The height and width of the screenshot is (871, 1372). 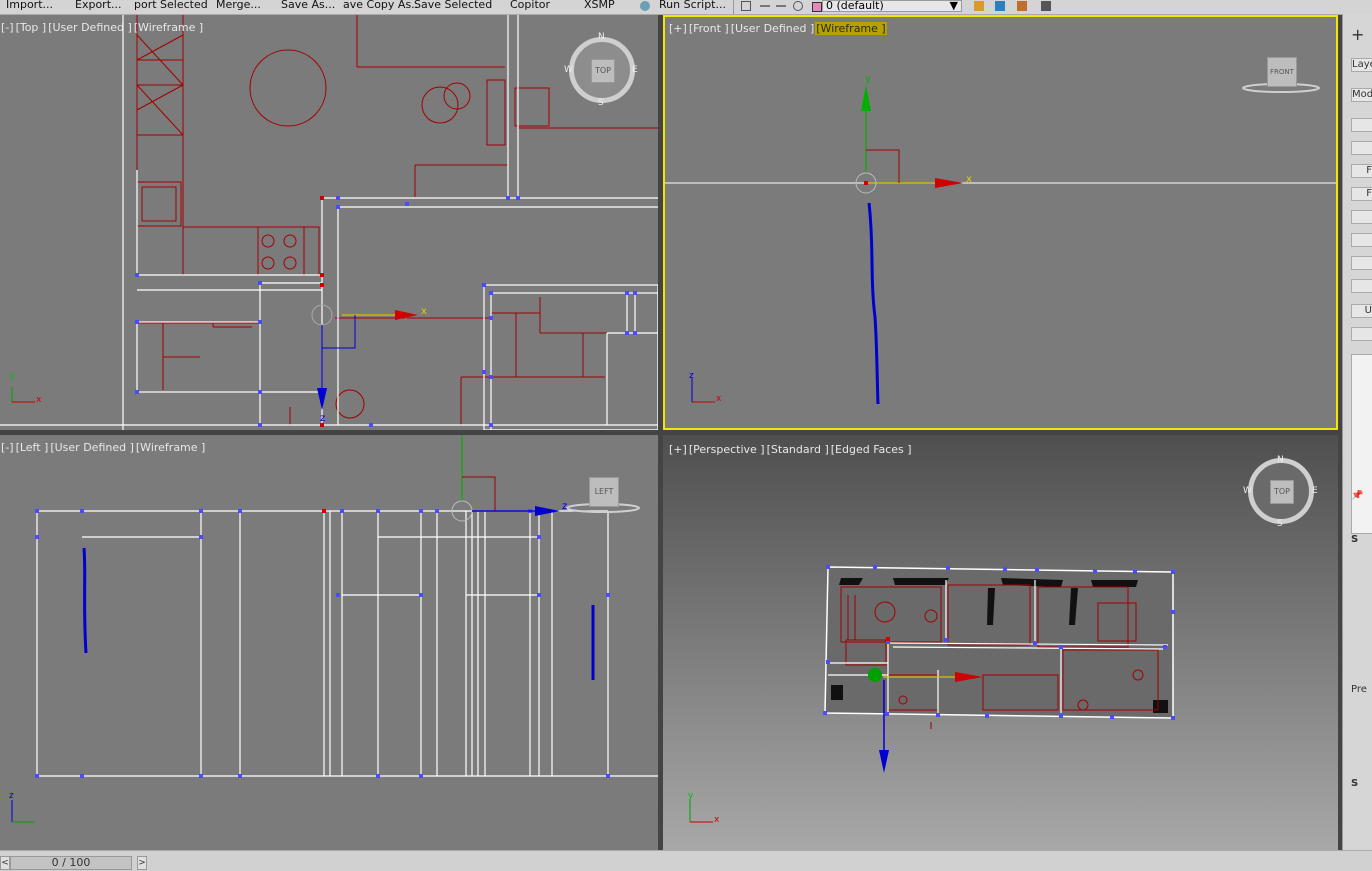 What do you see at coordinates (1361, 497) in the screenshot?
I see `pin-icon: 📌` at bounding box center [1361, 497].